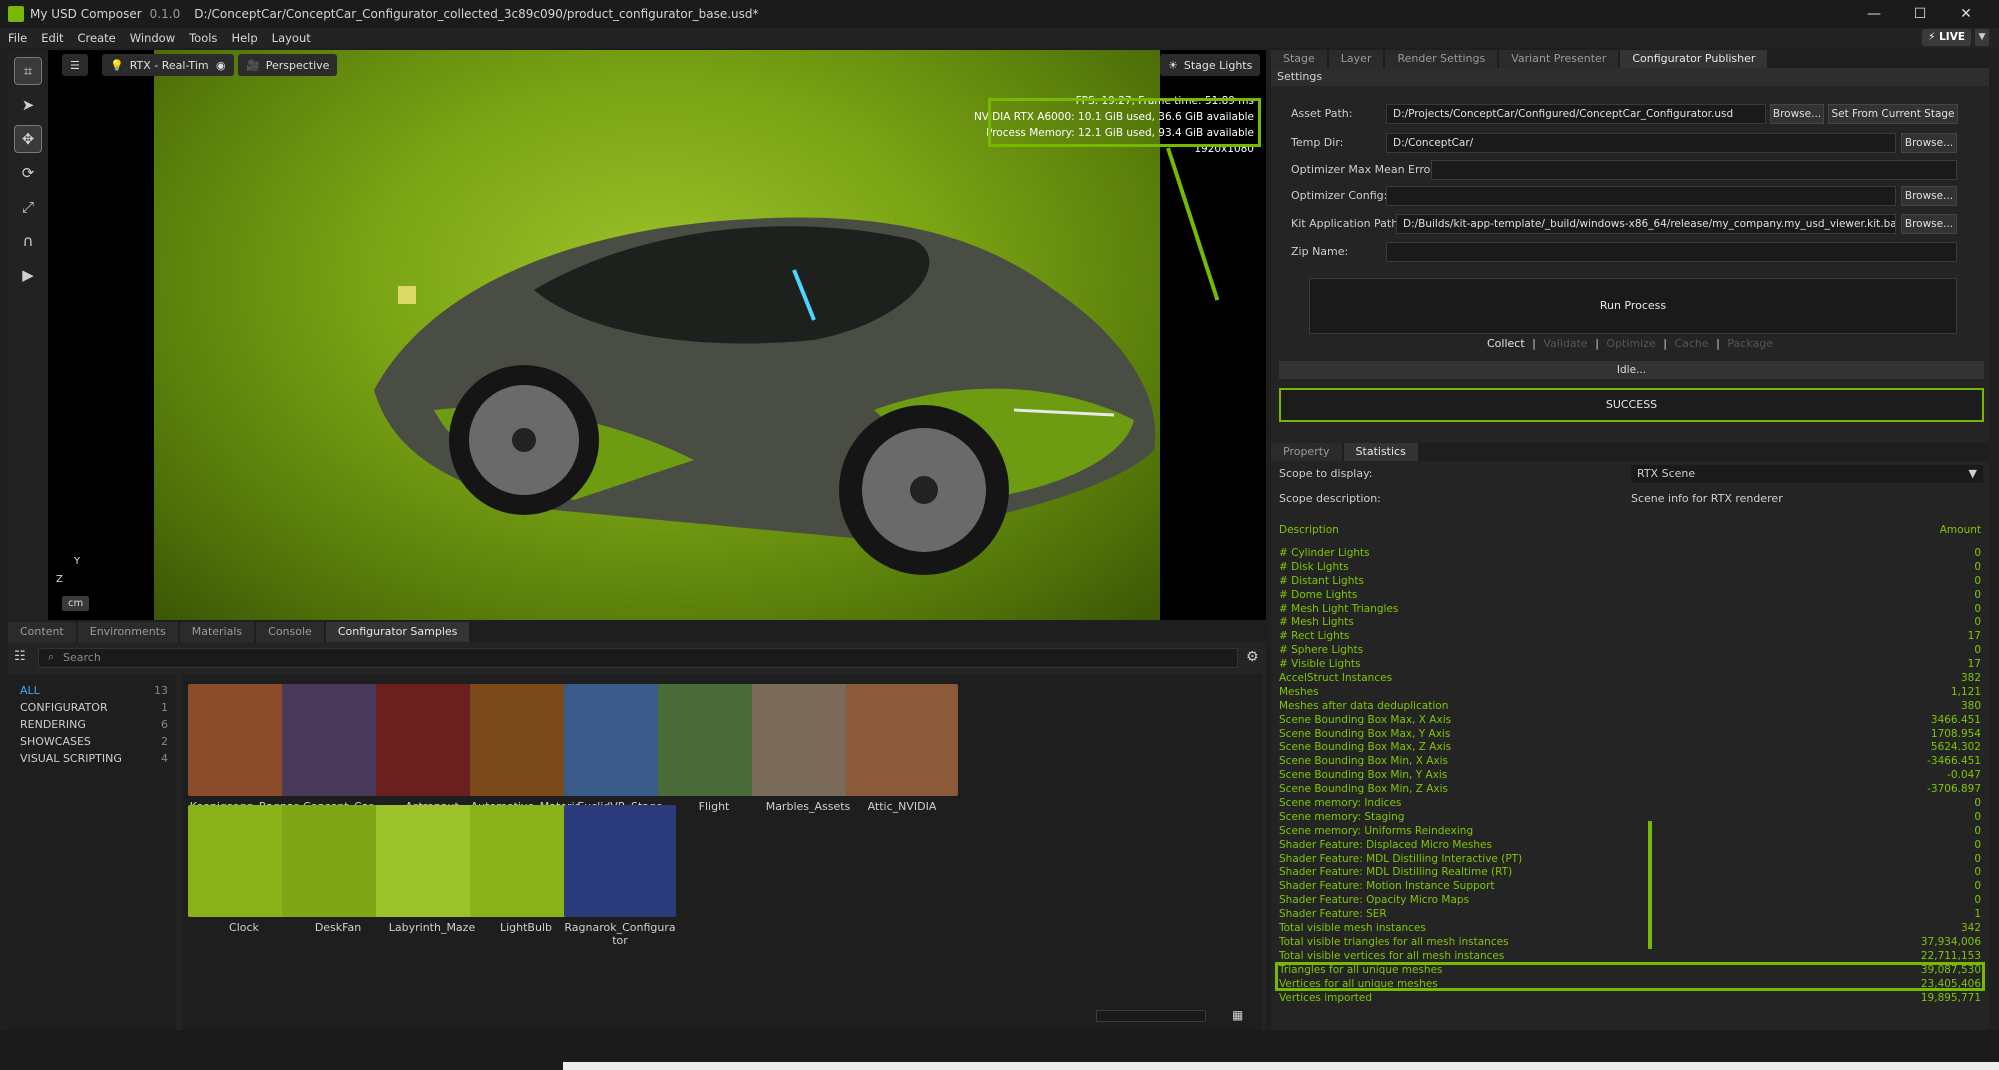 This screenshot has height=1070, width=1999. What do you see at coordinates (97, 38) in the screenshot?
I see `menu-create: Create` at bounding box center [97, 38].